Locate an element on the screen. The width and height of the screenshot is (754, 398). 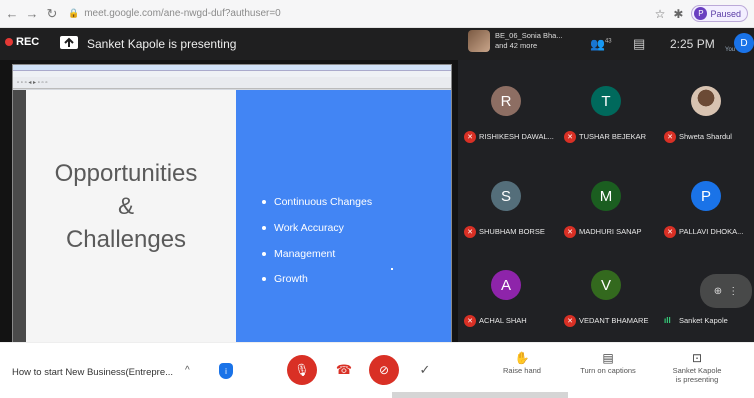
self-label: You is located at coordinates (730, 50).